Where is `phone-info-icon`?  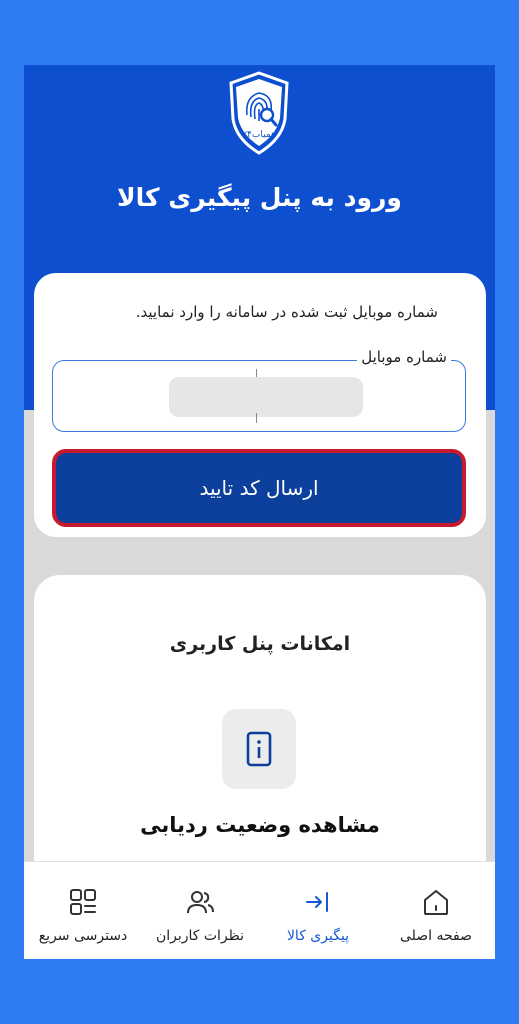
phone-info-icon is located at coordinates (259, 749).